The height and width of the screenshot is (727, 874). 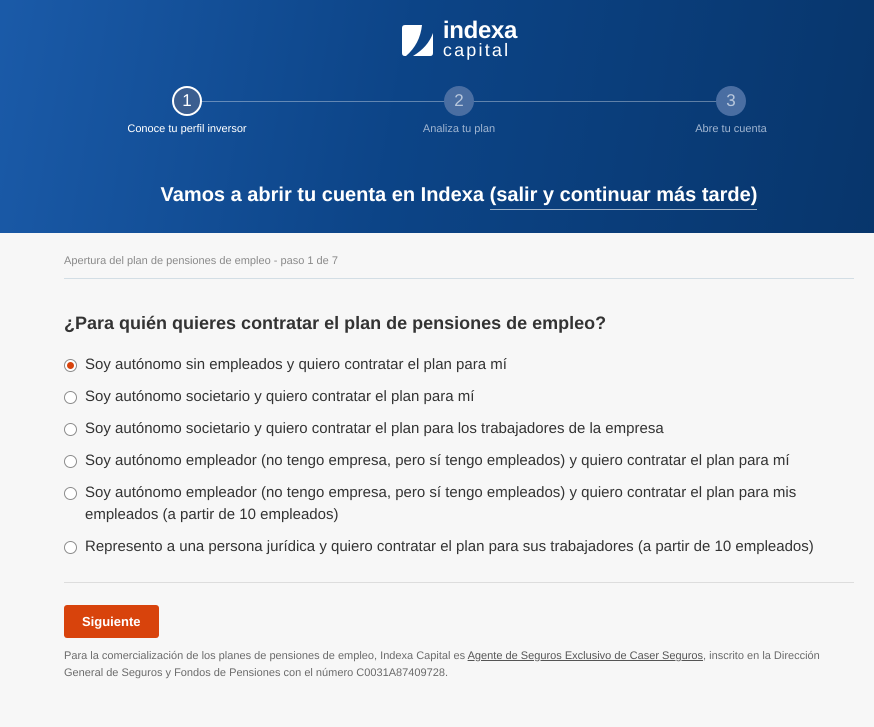 What do you see at coordinates (187, 101) in the screenshot?
I see `step-indicator: 1` at bounding box center [187, 101].